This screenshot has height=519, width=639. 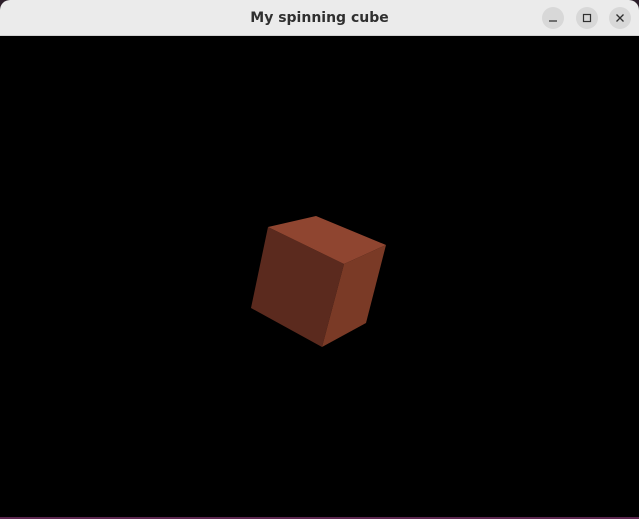 I want to click on title-bar: My spinning cube, so click(x=319, y=18).